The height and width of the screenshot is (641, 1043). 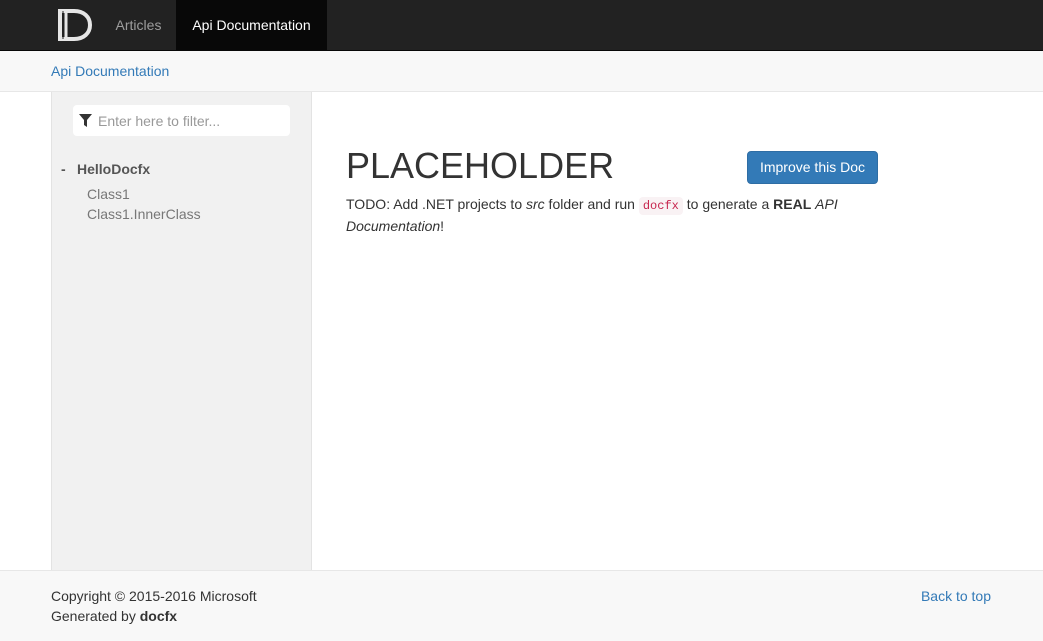 What do you see at coordinates (251, 25) in the screenshot?
I see `nav-api-documentation: Api Documentation` at bounding box center [251, 25].